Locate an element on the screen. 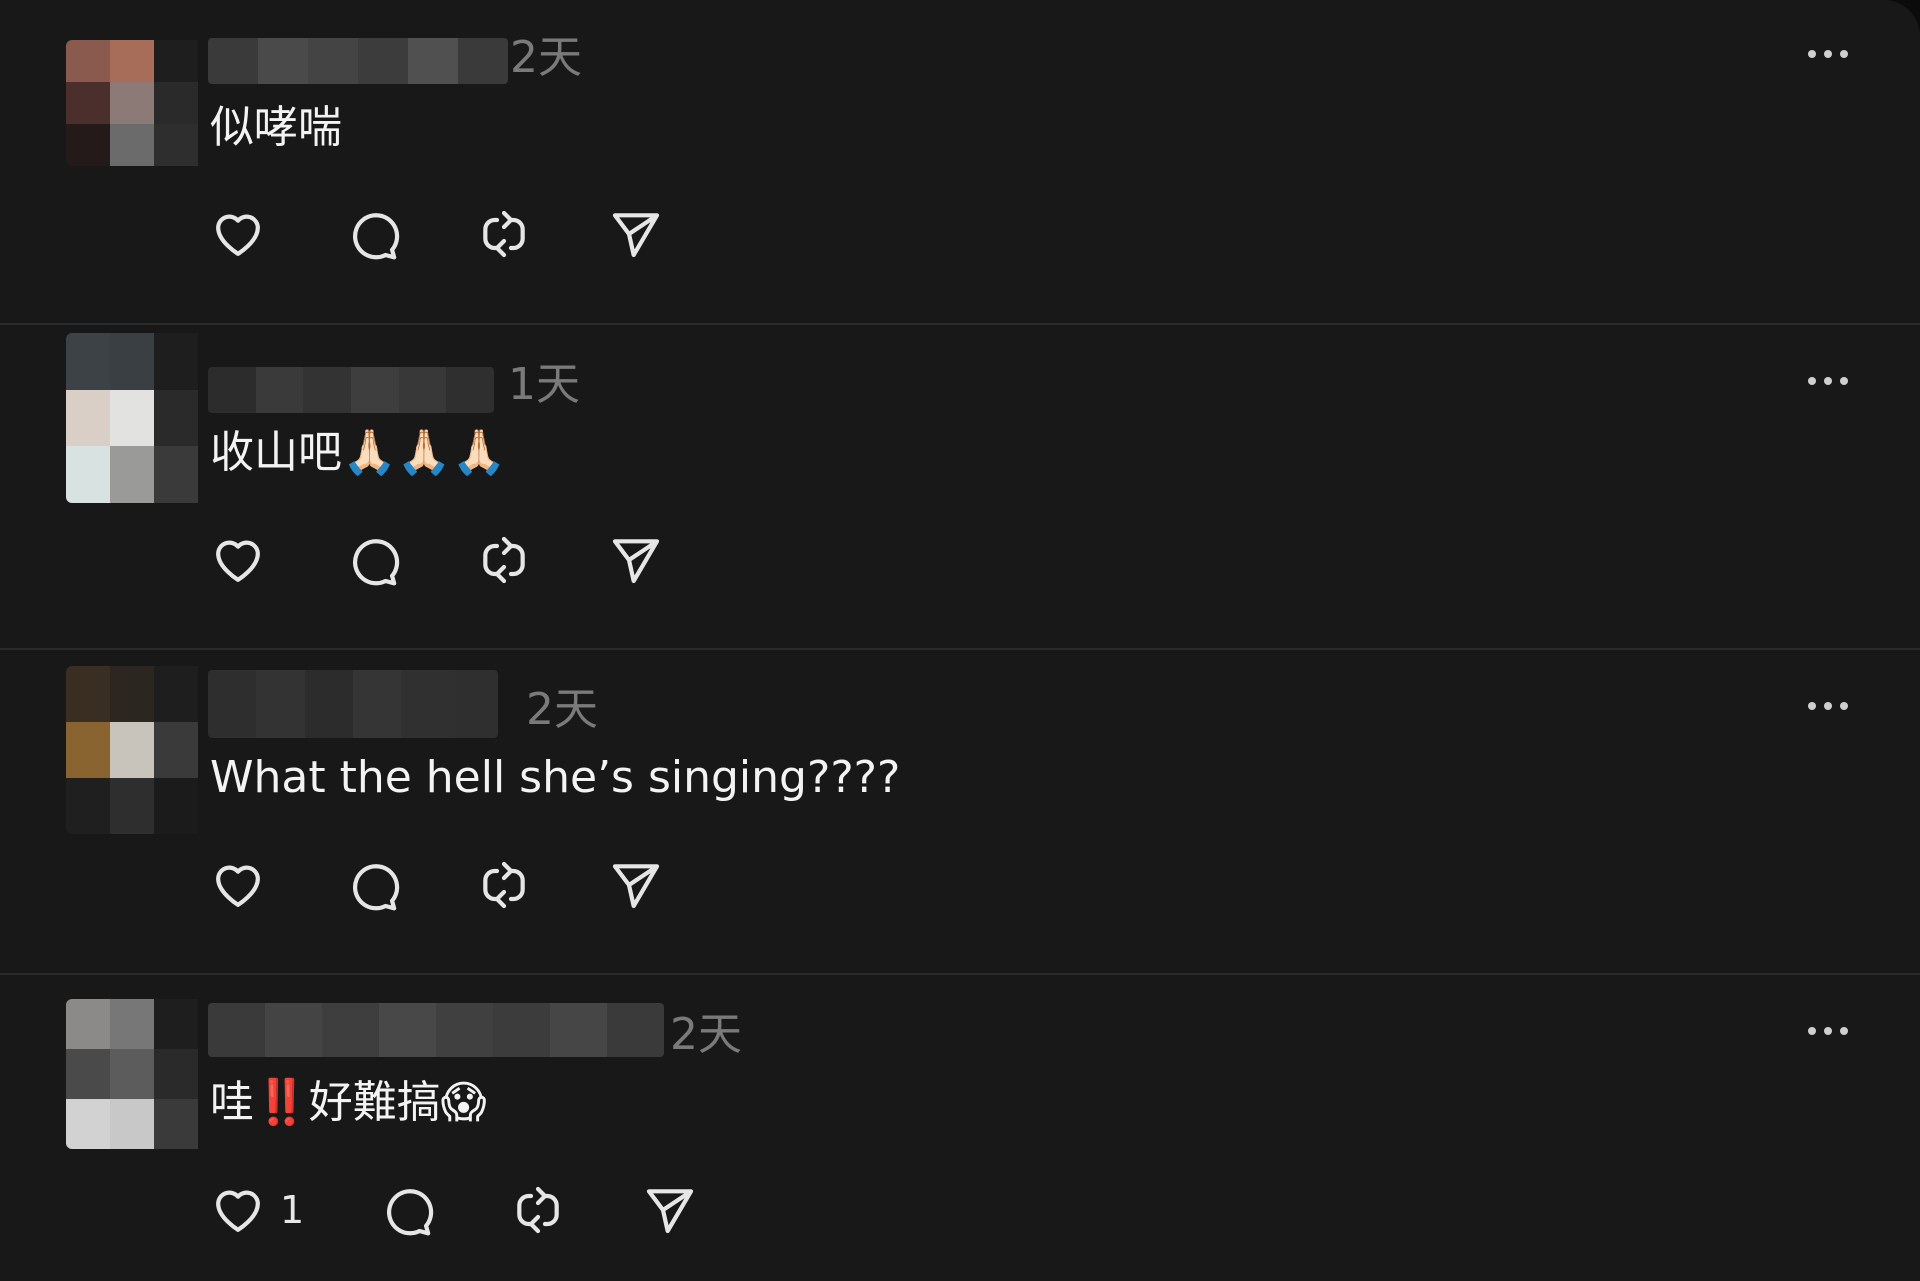  post-time: 1天 is located at coordinates (544, 384).